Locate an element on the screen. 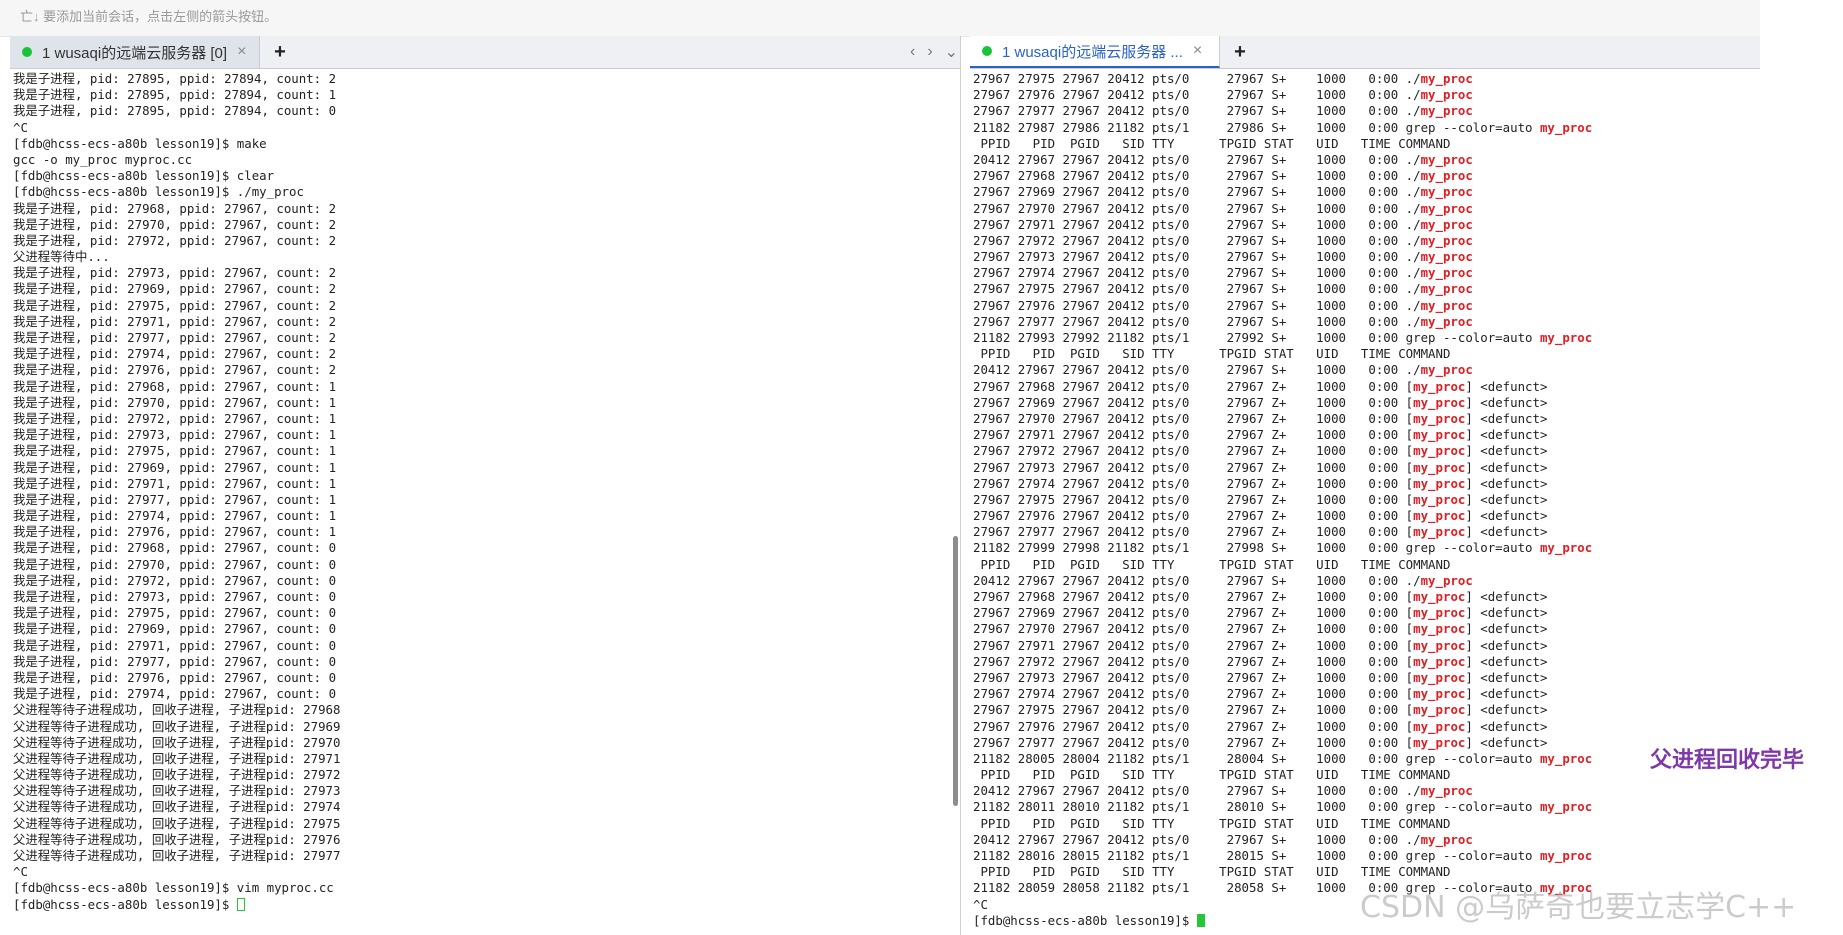 This screenshot has width=1843, height=935. terminal-line: 我是子进程, pid: 27973, ppid: 27967, count: 0 is located at coordinates (175, 596).